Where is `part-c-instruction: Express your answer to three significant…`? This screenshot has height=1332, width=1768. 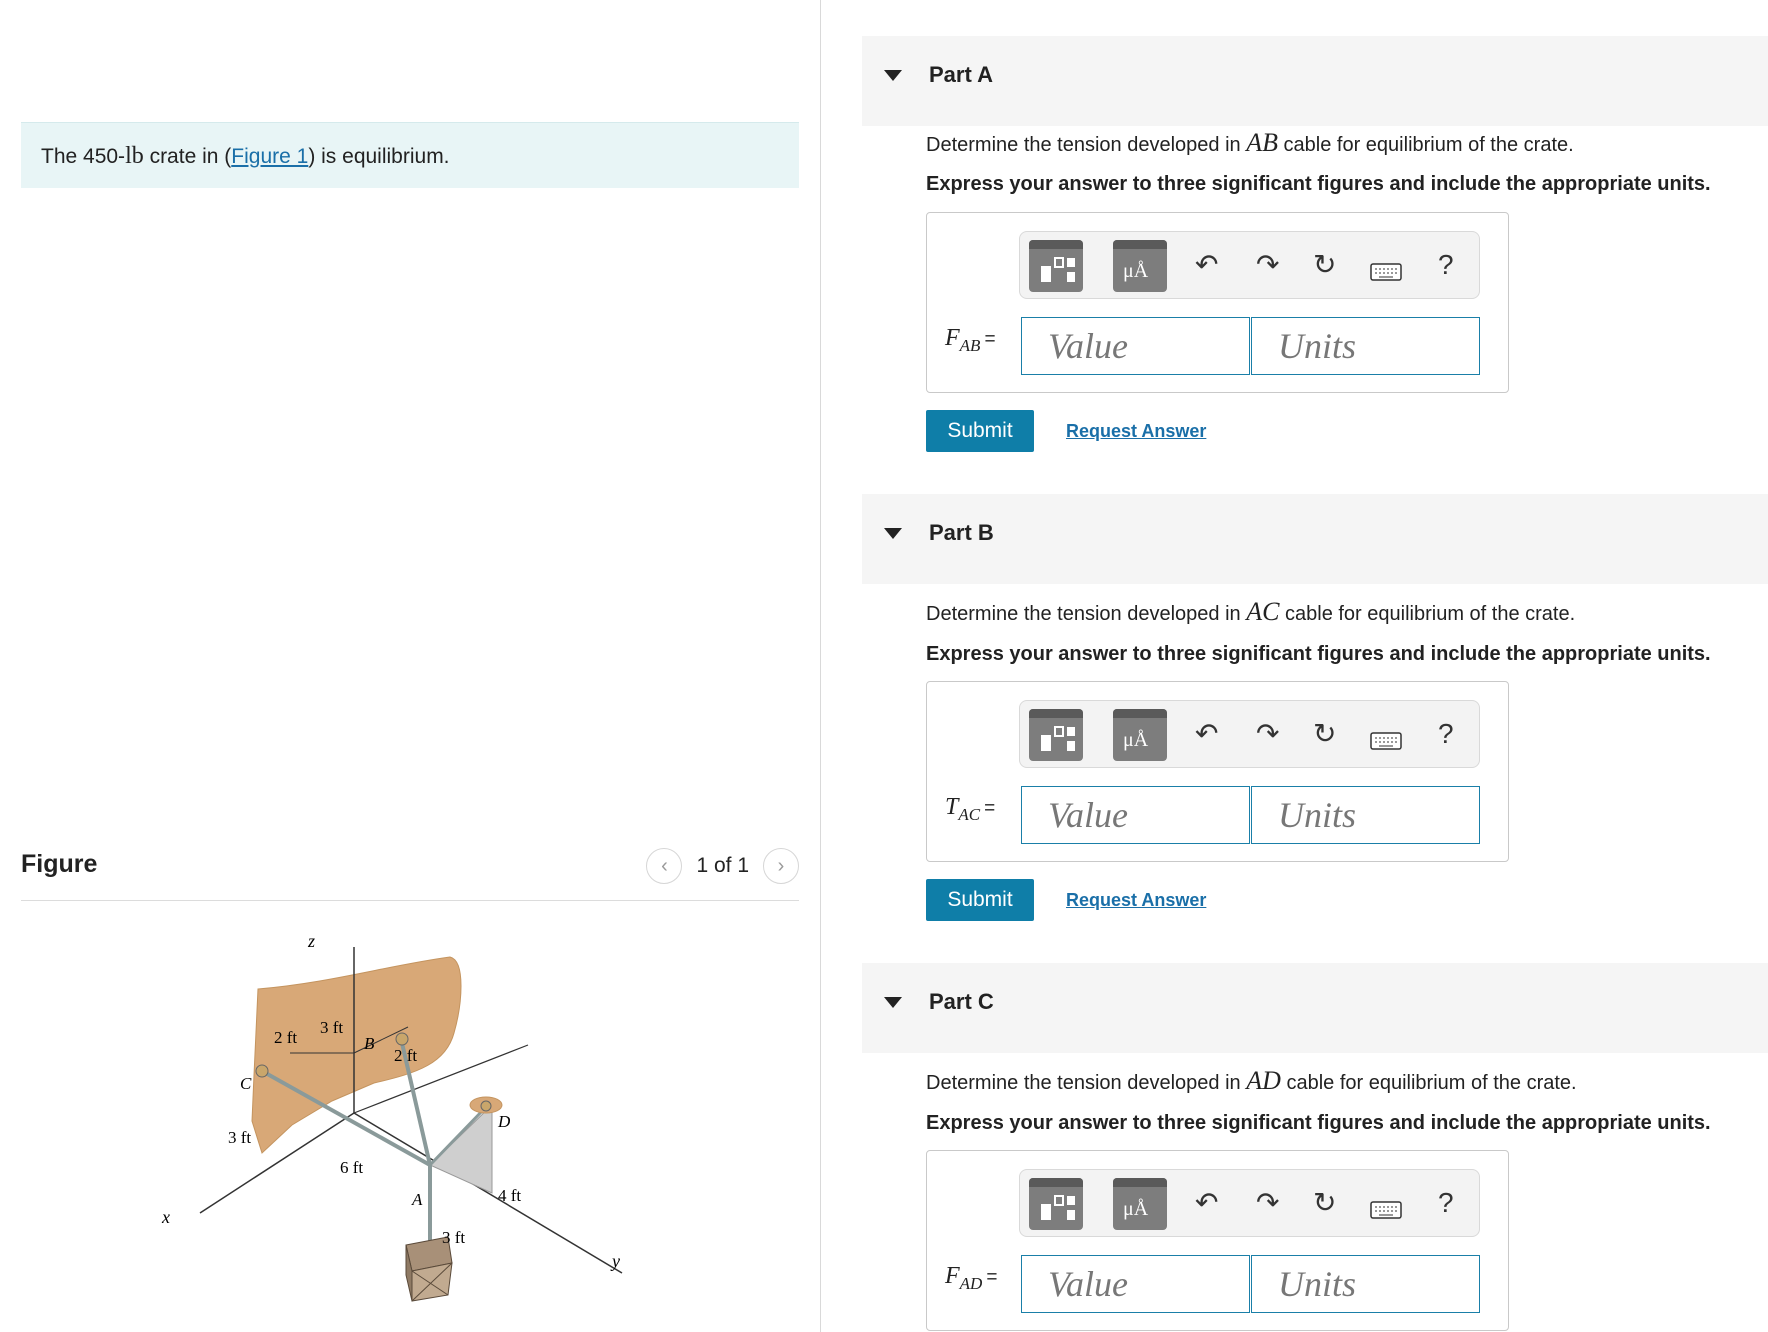 part-c-instruction: Express your answer to three significant… is located at coordinates (1318, 1123).